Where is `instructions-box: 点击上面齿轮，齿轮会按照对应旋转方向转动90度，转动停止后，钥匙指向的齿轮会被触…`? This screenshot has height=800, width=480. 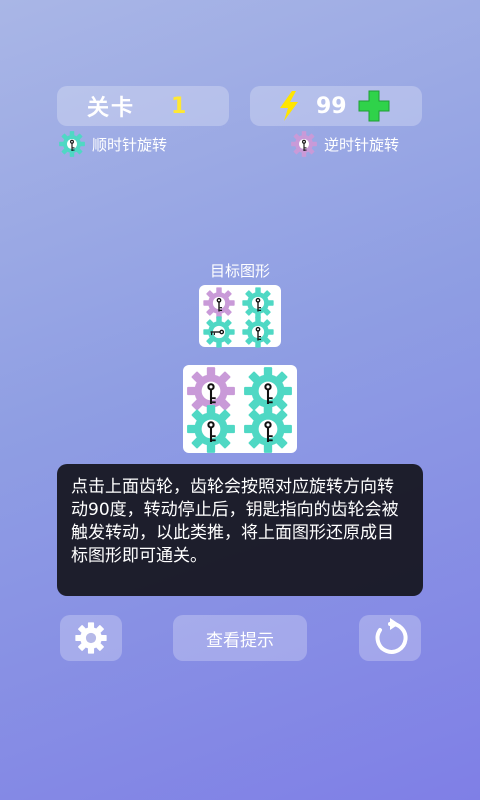 instructions-box: 点击上面齿轮，齿轮会按照对应旋转方向转动90度，转动停止后，钥匙指向的齿轮会被触… is located at coordinates (240, 530).